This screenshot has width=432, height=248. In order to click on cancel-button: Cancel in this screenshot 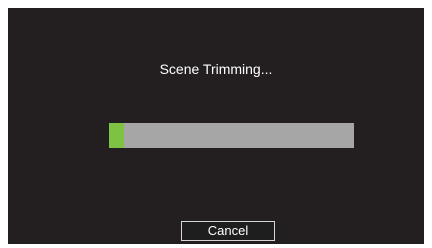, I will do `click(228, 231)`.